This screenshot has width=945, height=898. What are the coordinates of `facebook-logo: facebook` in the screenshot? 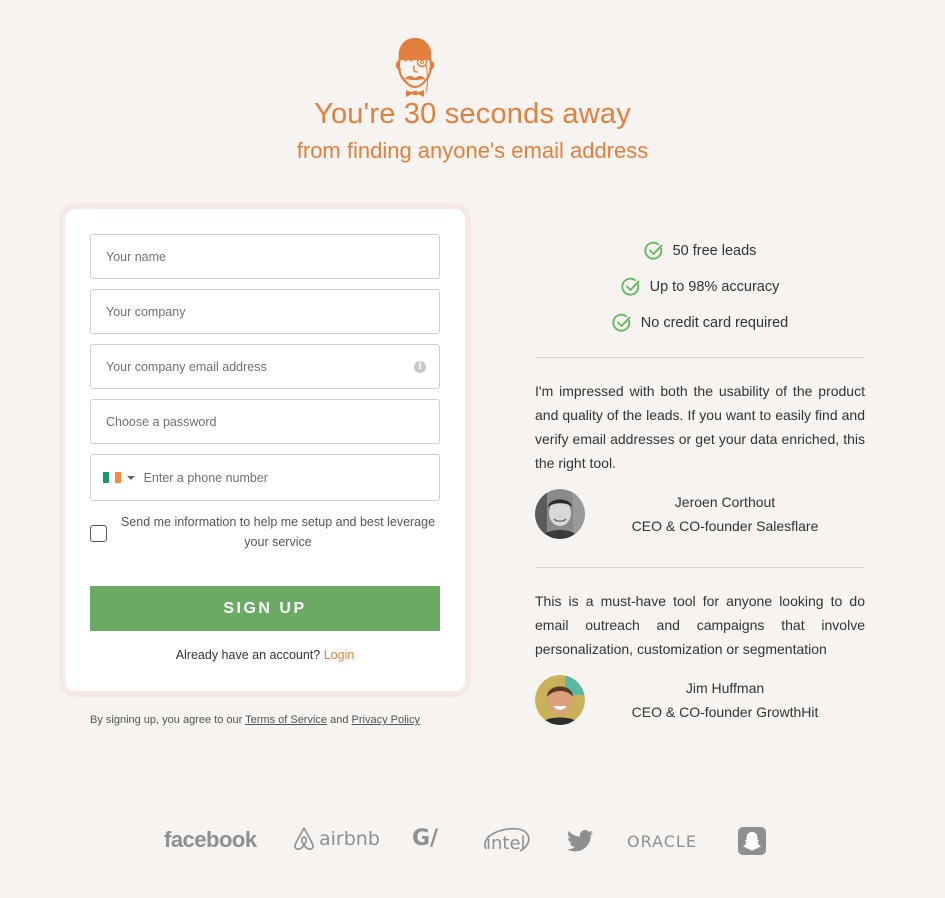 It's located at (210, 839).